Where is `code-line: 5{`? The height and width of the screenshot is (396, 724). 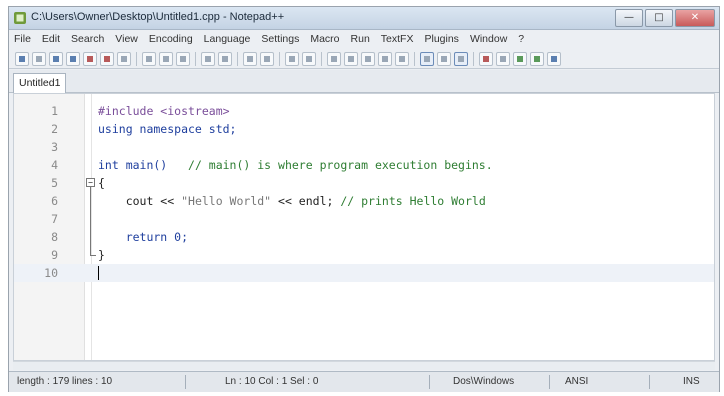
code-line: 5{ is located at coordinates (364, 183).